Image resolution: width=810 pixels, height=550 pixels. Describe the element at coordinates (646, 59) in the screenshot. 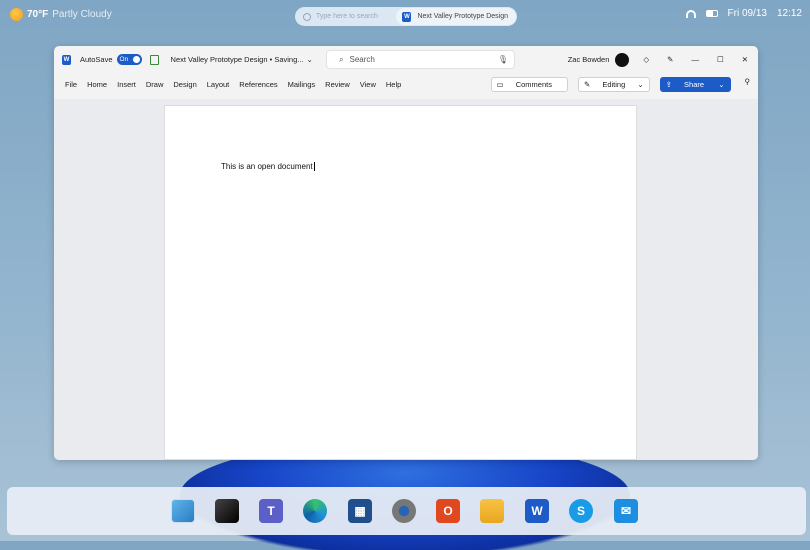

I see `diamond-icon: ◇` at that location.